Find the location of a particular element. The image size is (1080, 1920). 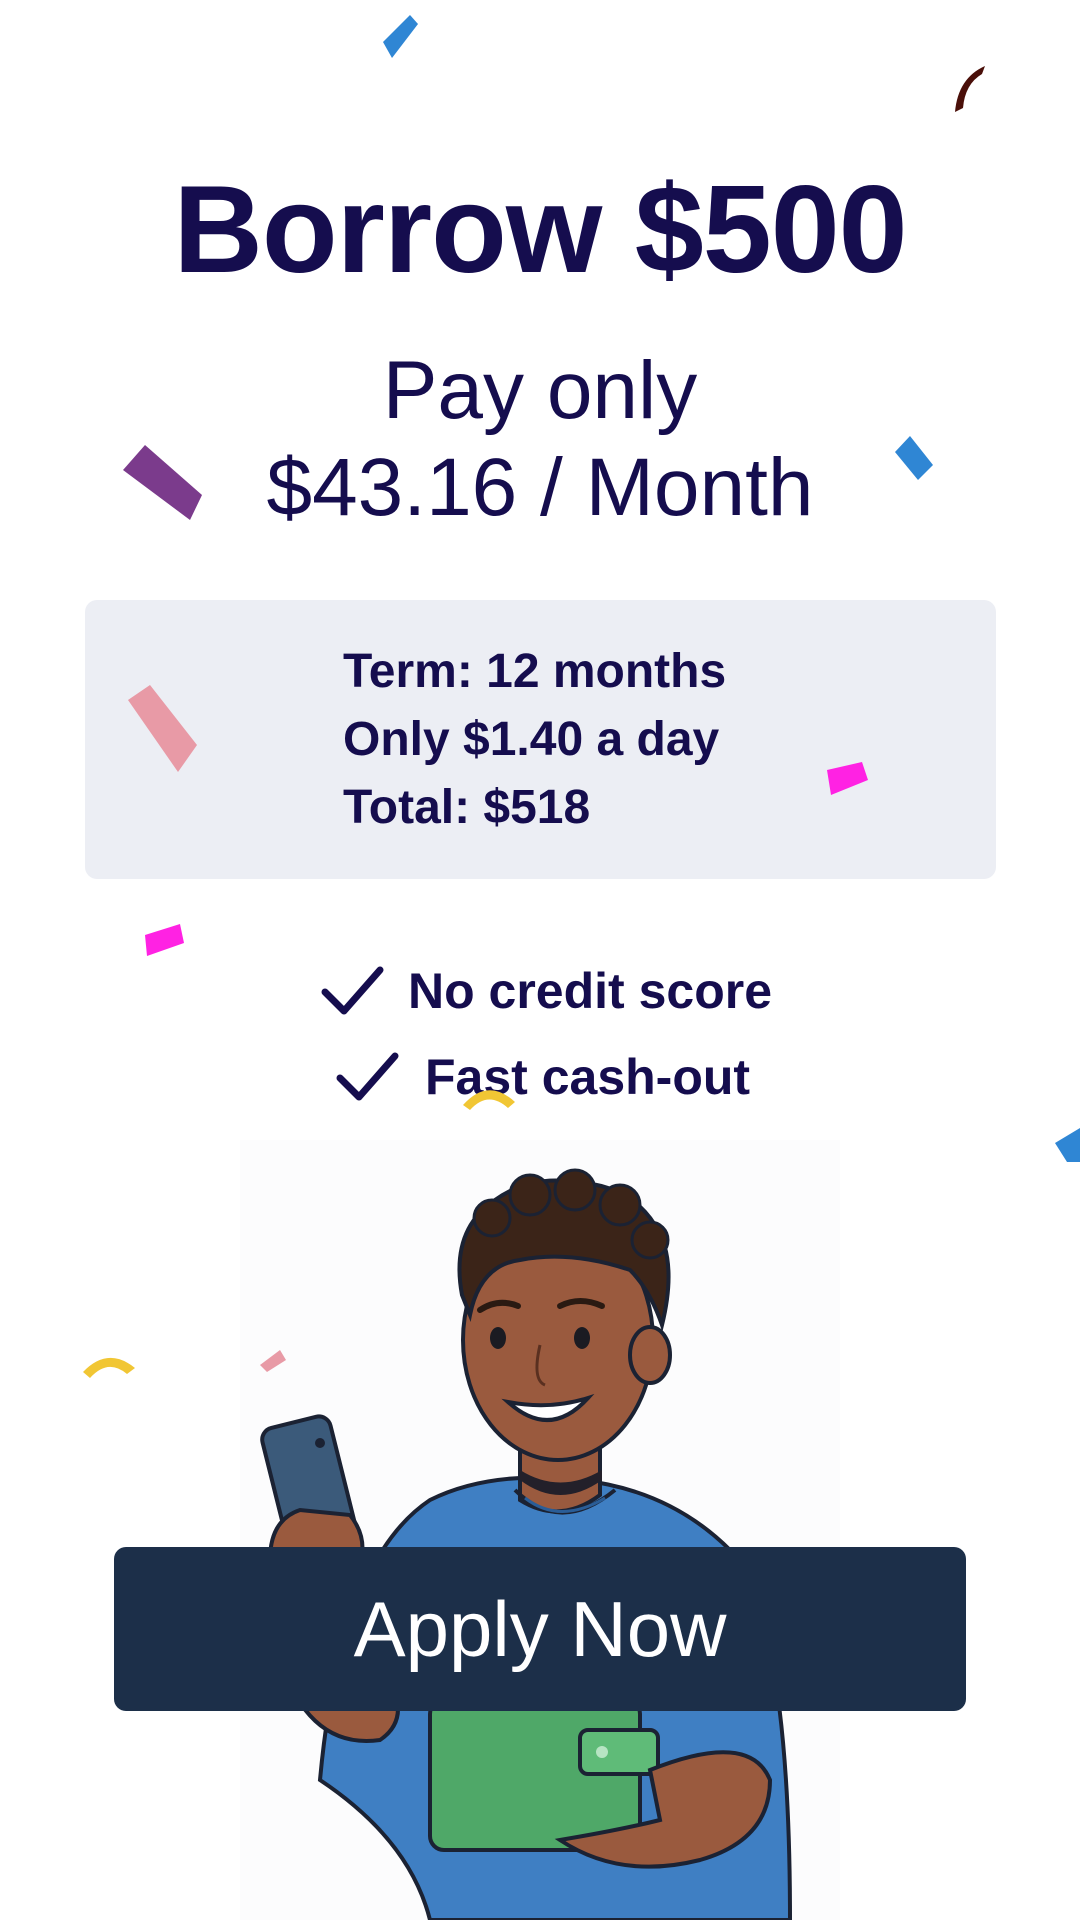

term-length: Term: 12 months is located at coordinates (535, 671).